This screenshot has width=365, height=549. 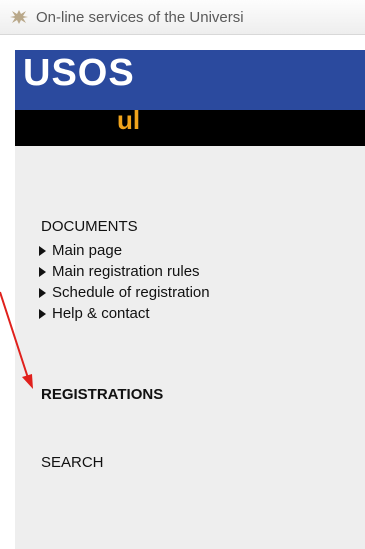 I want to click on sidebar-item-label: Main page, so click(x=87, y=250).